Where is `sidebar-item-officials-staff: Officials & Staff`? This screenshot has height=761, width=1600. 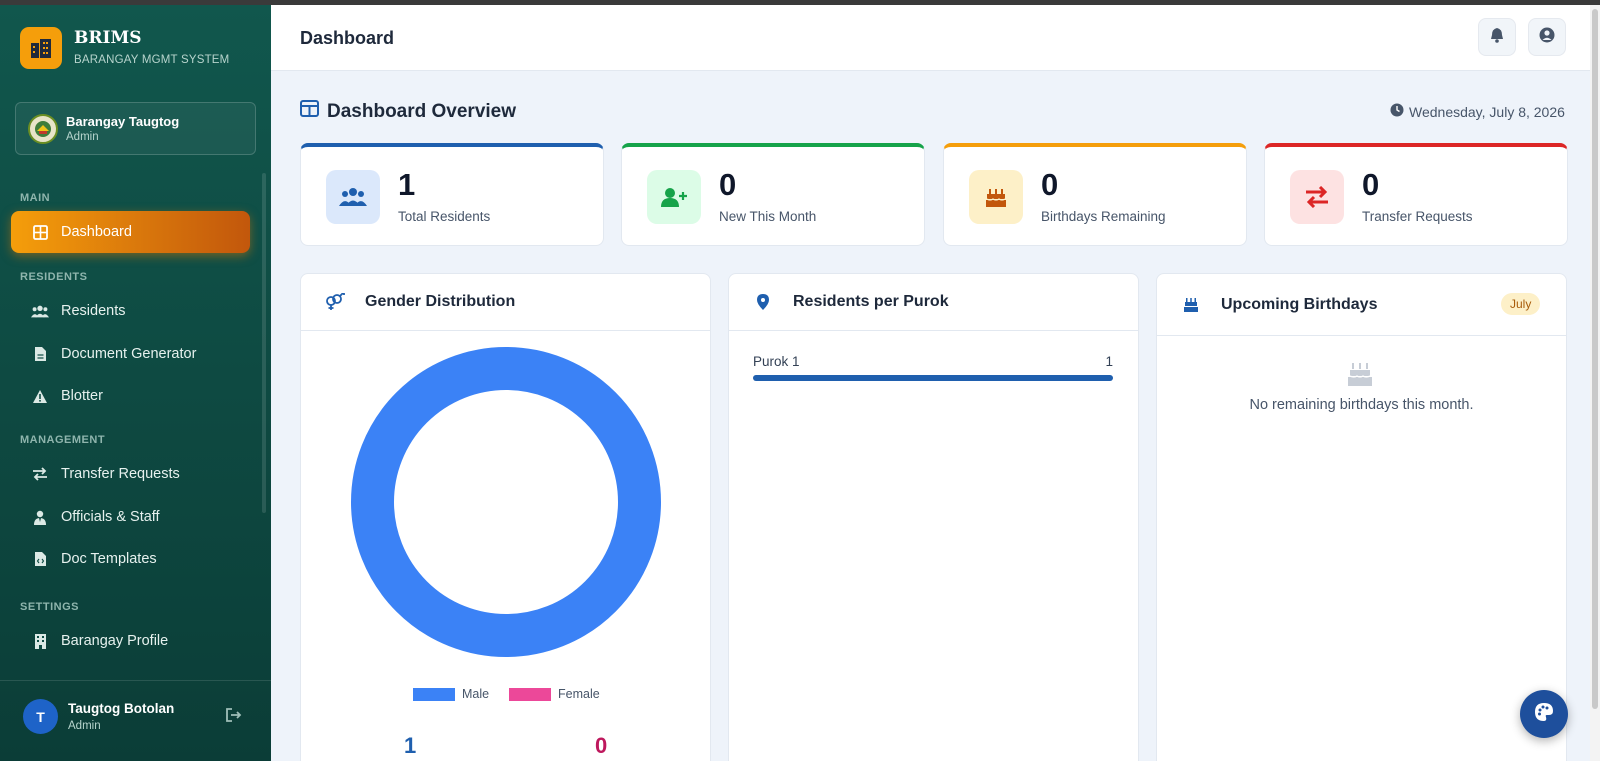
sidebar-item-officials-staff: Officials & Staff is located at coordinates (130, 517).